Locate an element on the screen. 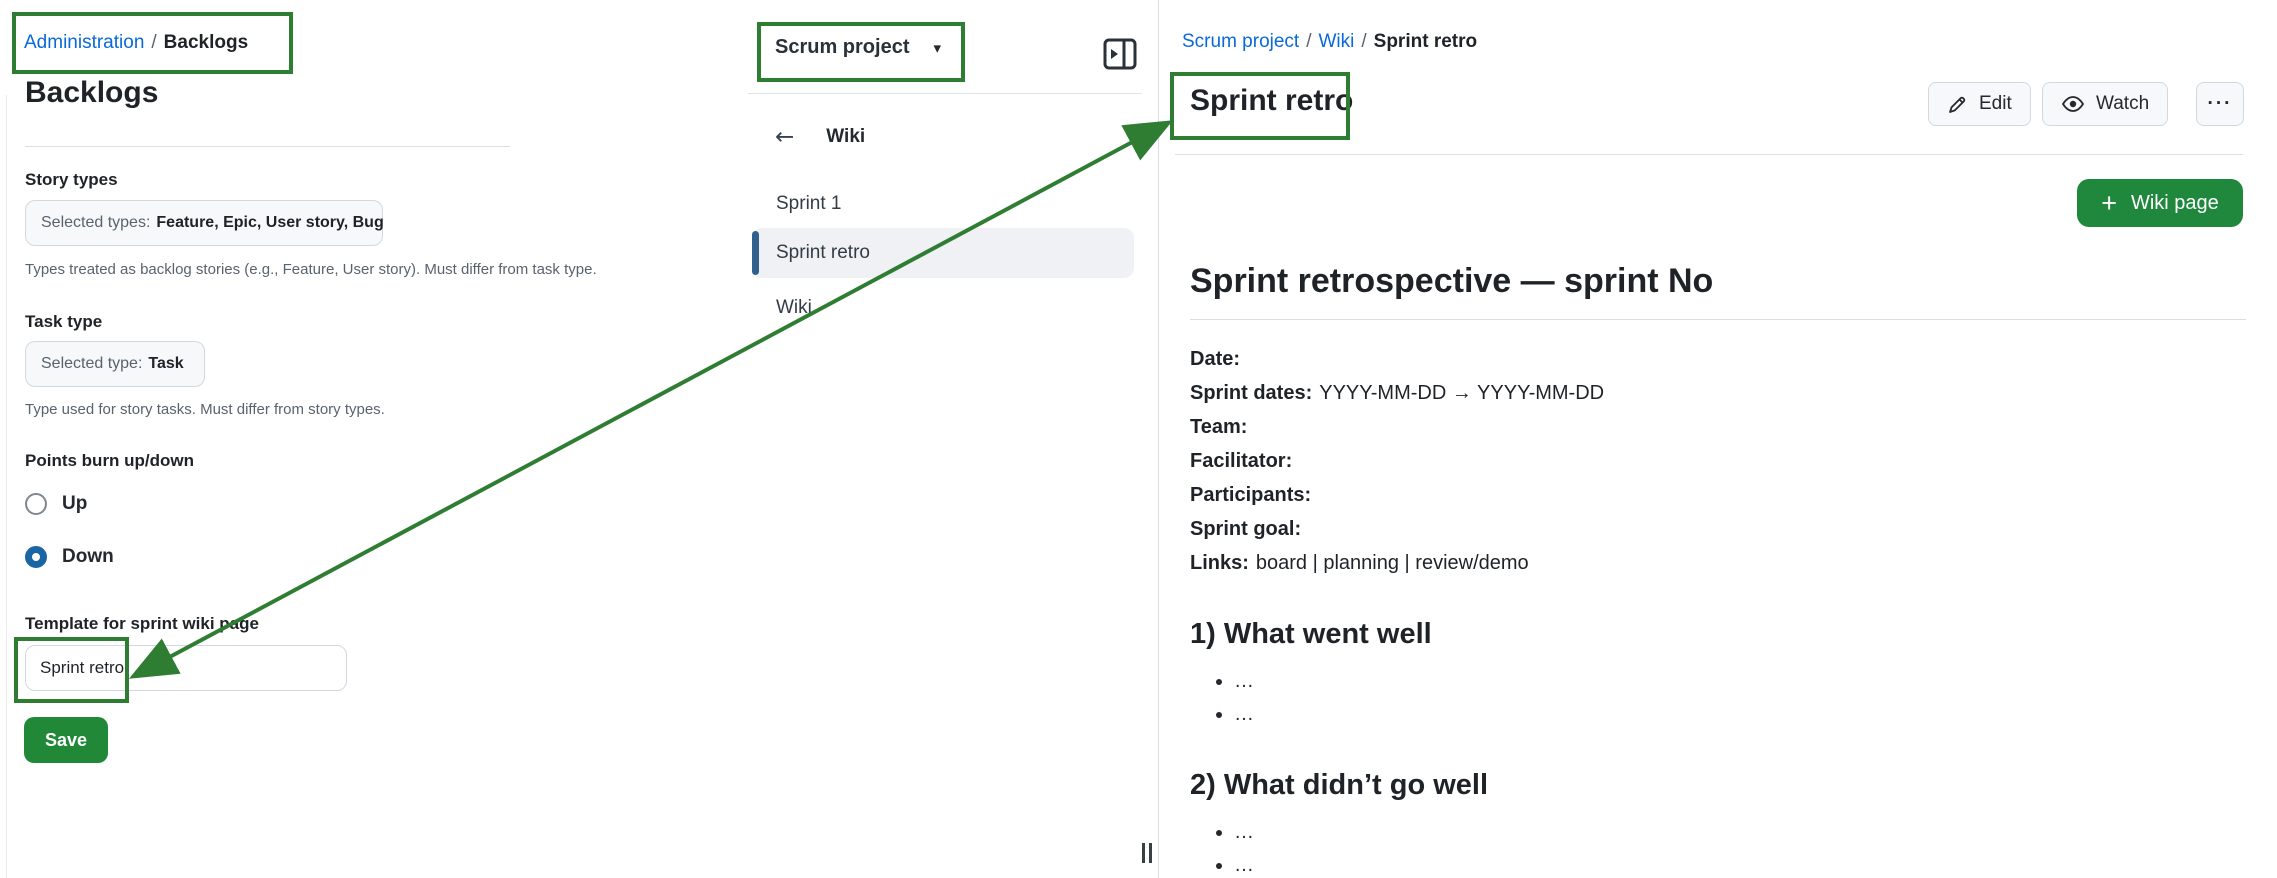  edit-button: Edit is located at coordinates (1979, 104).